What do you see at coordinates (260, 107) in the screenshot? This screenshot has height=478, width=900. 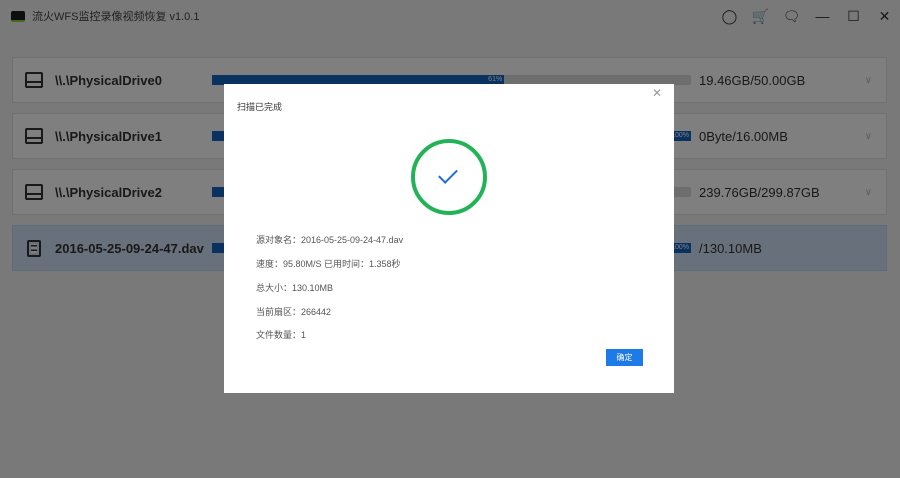 I see `dialog-title: 扫描已完成` at bounding box center [260, 107].